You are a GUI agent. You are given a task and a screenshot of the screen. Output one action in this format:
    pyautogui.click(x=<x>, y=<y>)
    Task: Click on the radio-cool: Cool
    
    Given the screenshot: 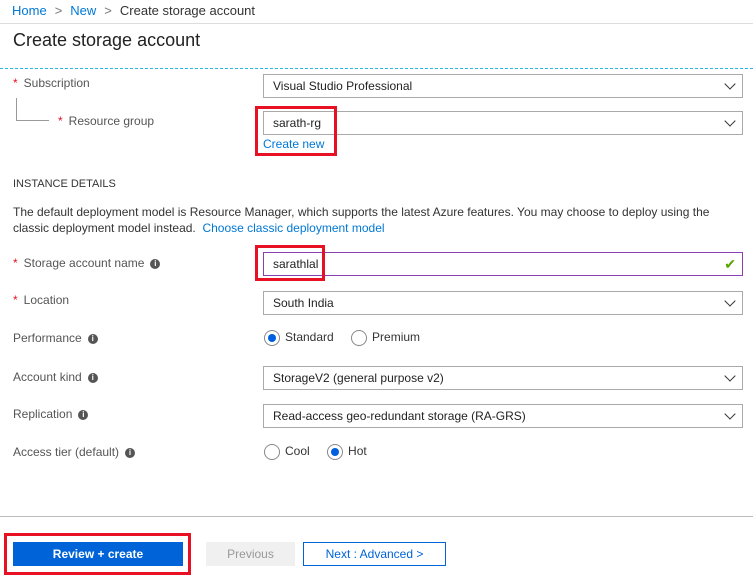 What is the action you would take?
    pyautogui.click(x=287, y=452)
    